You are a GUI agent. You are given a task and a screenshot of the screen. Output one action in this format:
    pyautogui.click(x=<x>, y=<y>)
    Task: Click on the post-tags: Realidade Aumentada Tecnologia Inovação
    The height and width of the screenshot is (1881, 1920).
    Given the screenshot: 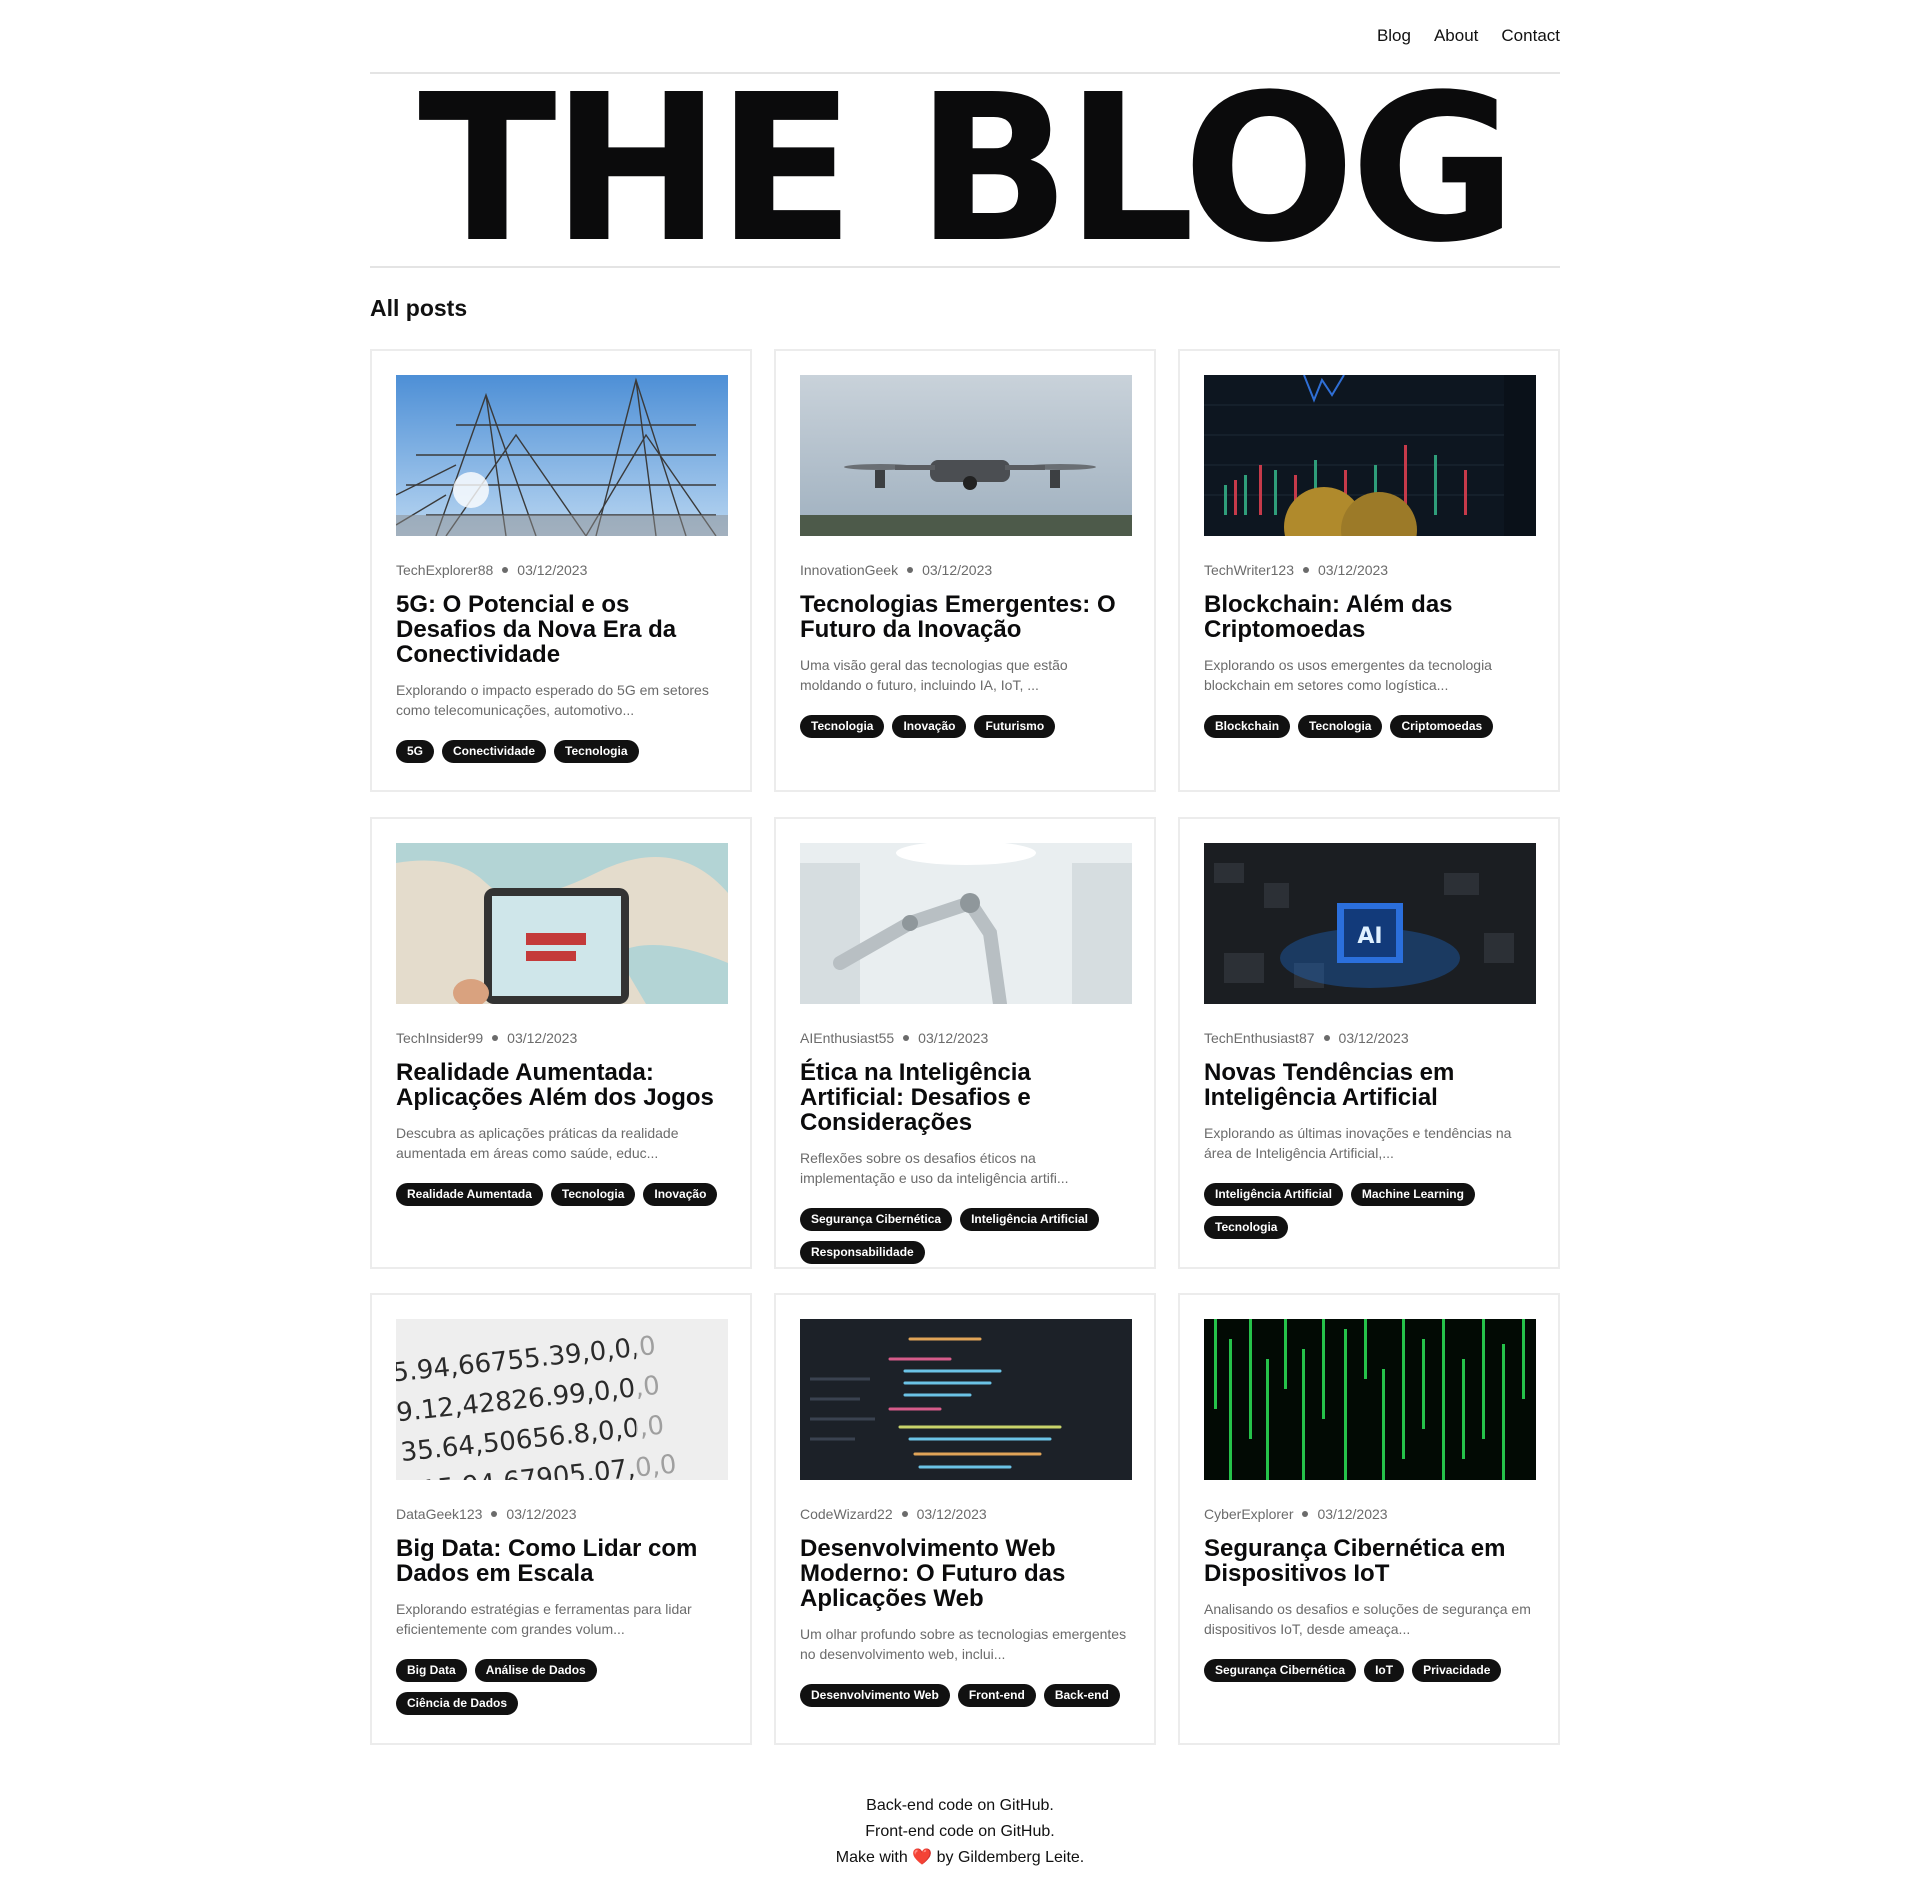 What is the action you would take?
    pyautogui.click(x=561, y=1194)
    